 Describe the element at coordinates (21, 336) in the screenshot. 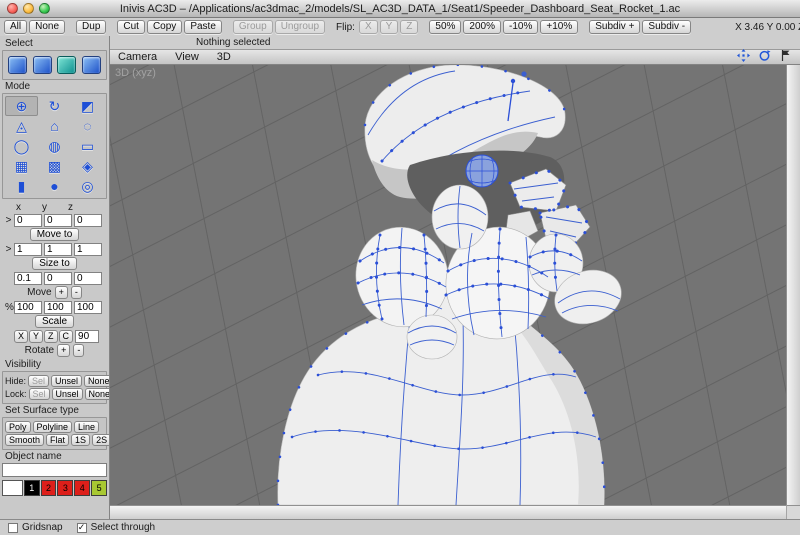

I see `rotate-x-toggle: X` at that location.